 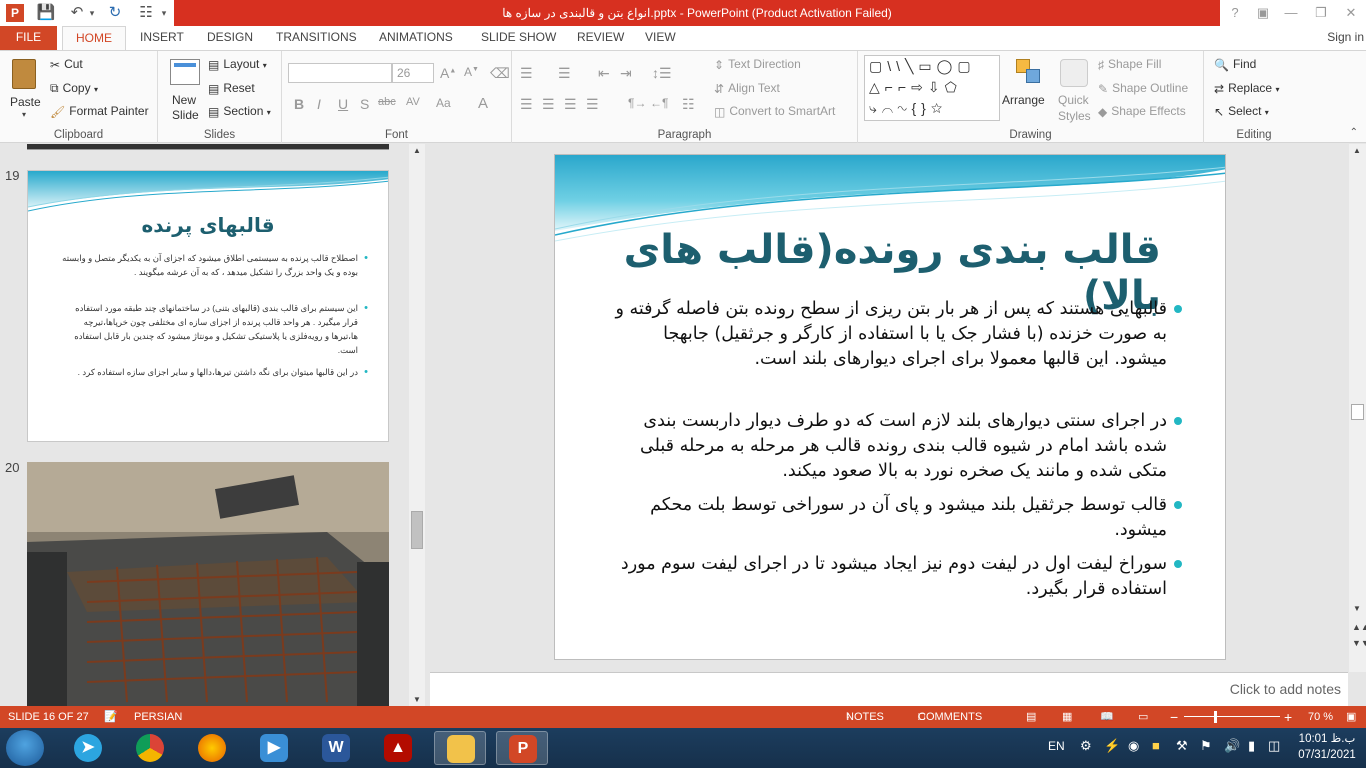 What do you see at coordinates (548, 104) in the screenshot?
I see `align-center-icon: ☰` at bounding box center [548, 104].